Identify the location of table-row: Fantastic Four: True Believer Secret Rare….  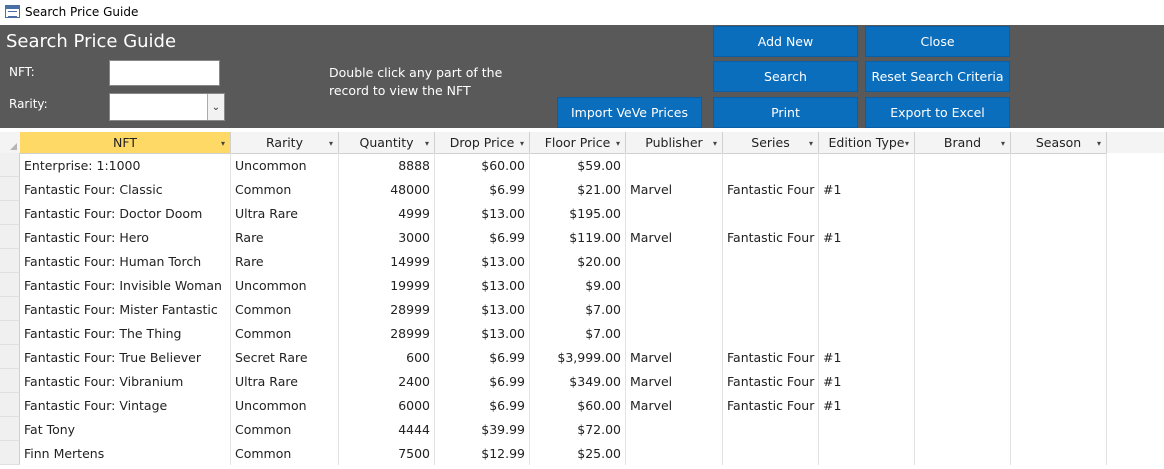
(553, 357).